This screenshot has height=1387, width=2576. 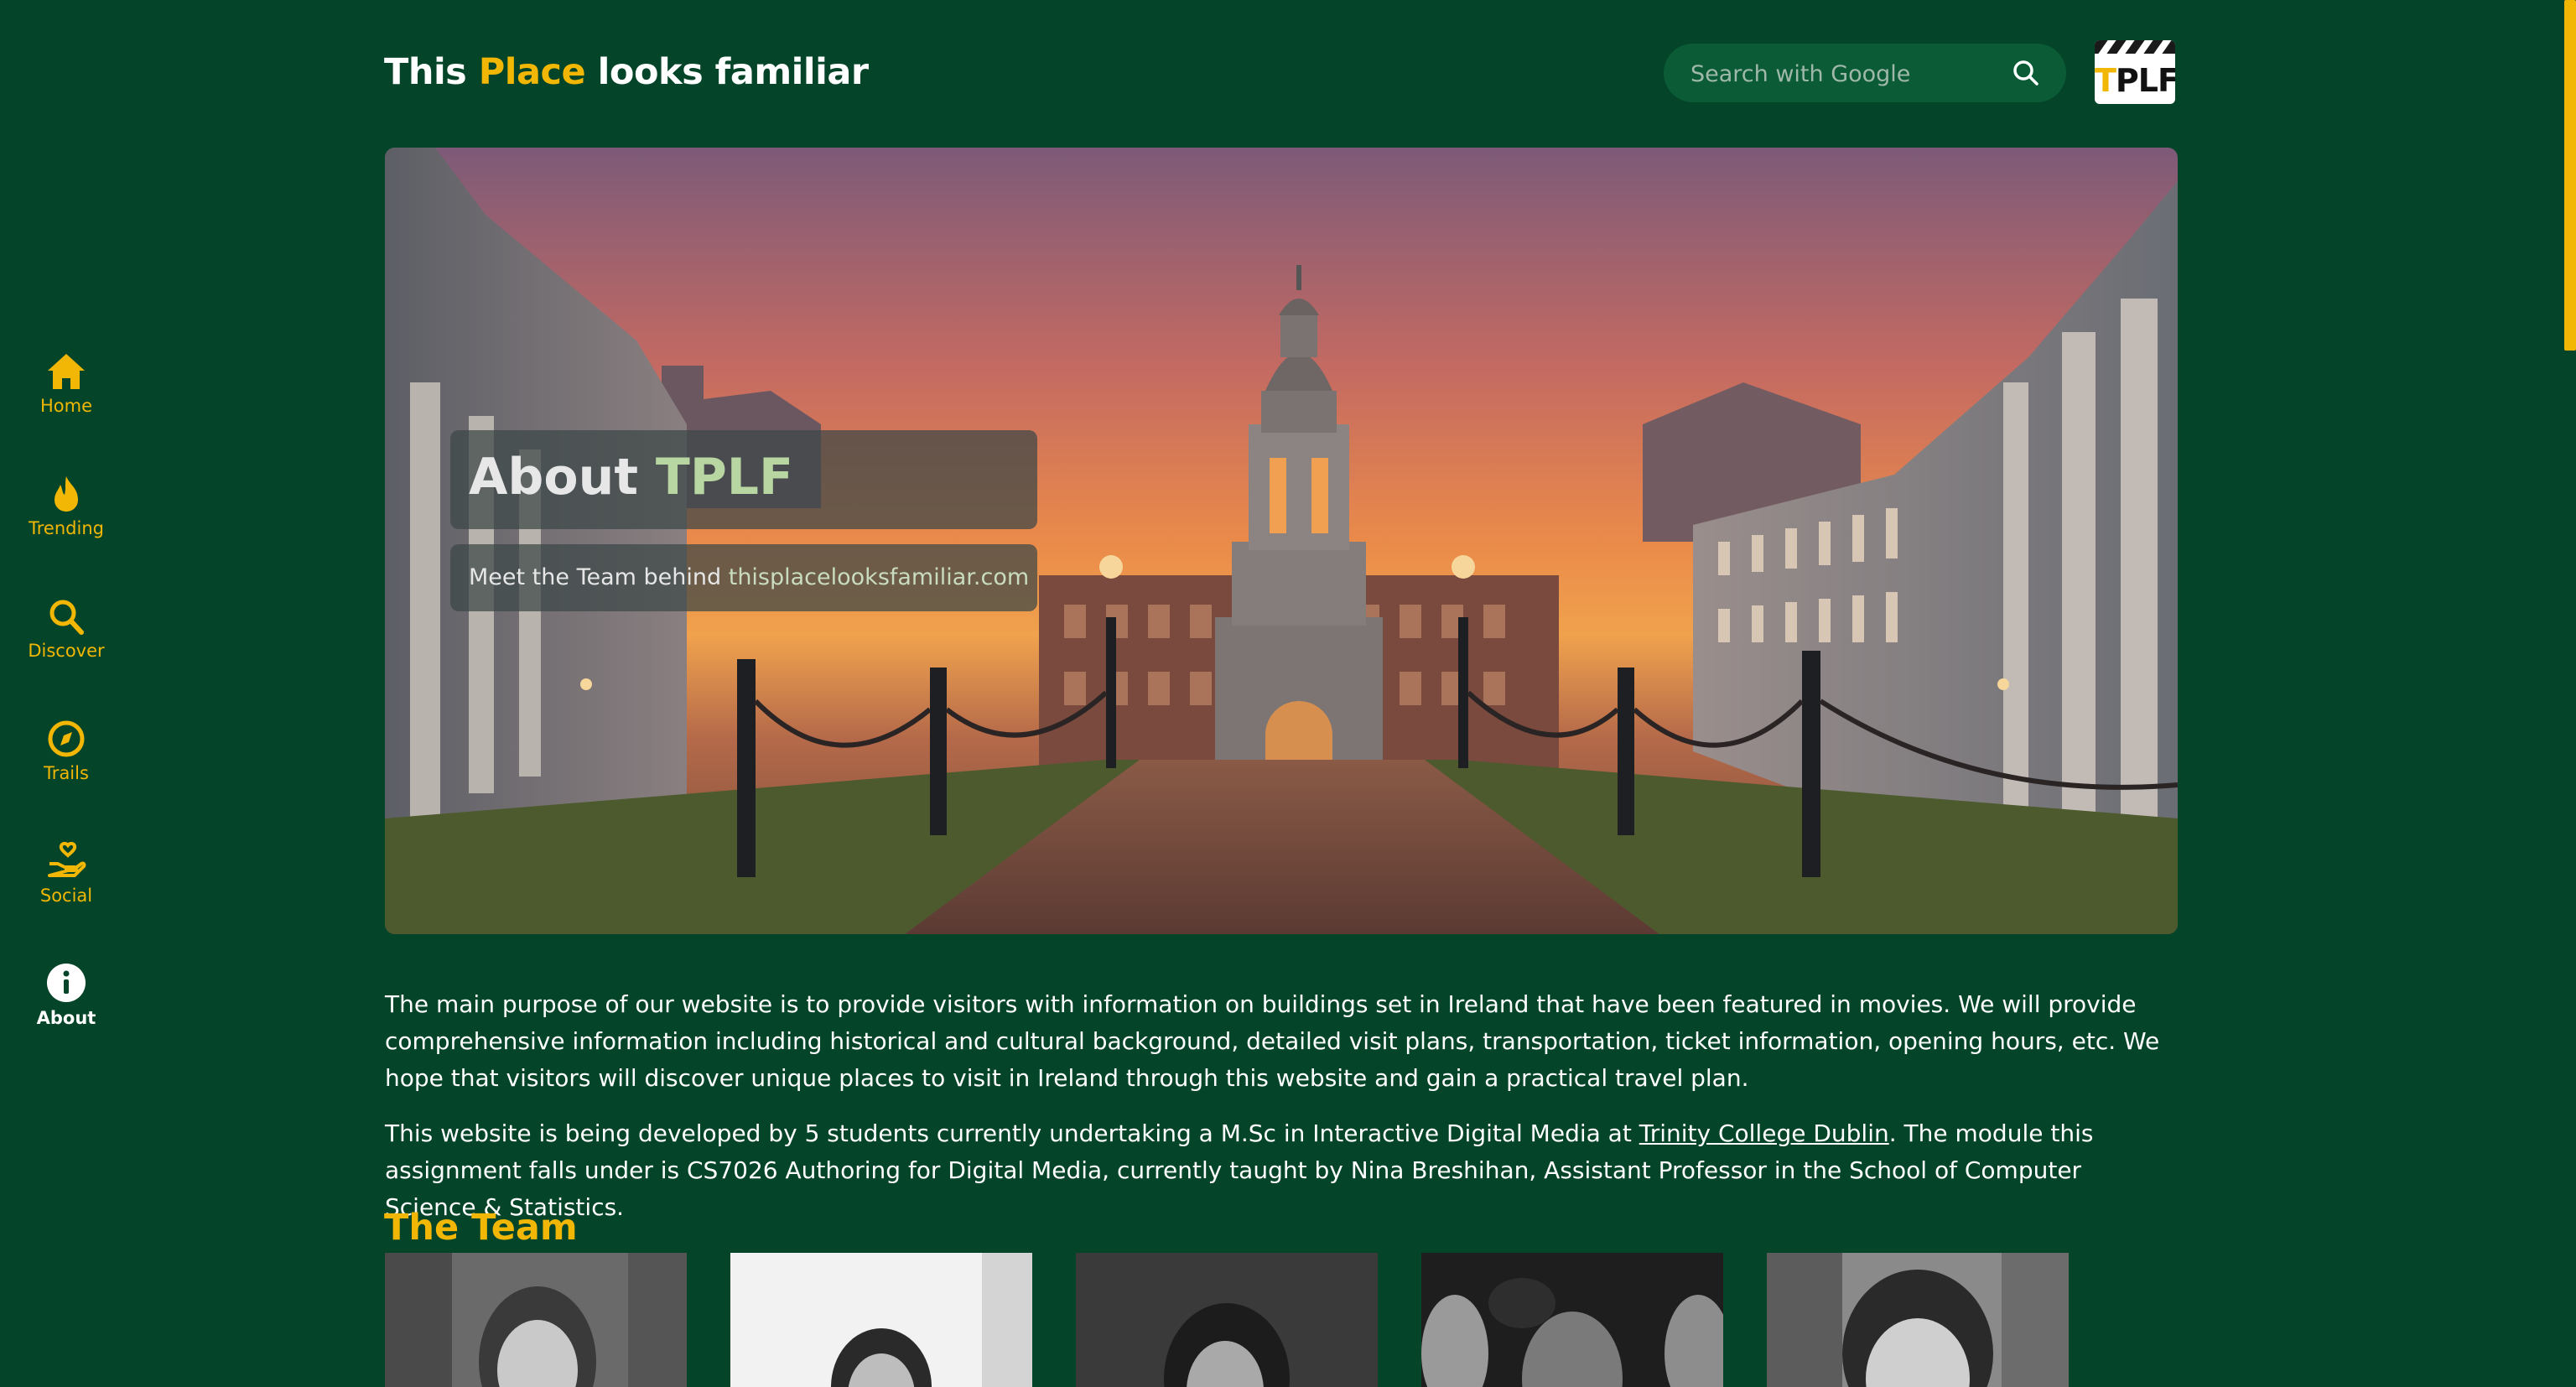 What do you see at coordinates (879, 577) in the screenshot?
I see `website-link: thisplacelooksfamiliar.com` at bounding box center [879, 577].